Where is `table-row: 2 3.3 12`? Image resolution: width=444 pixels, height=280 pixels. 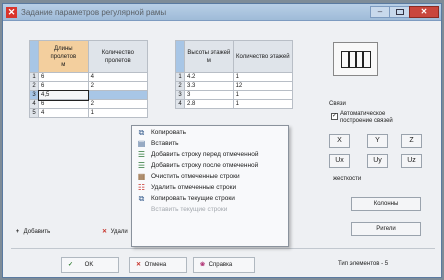 table-row: 2 3.3 12 is located at coordinates (234, 86).